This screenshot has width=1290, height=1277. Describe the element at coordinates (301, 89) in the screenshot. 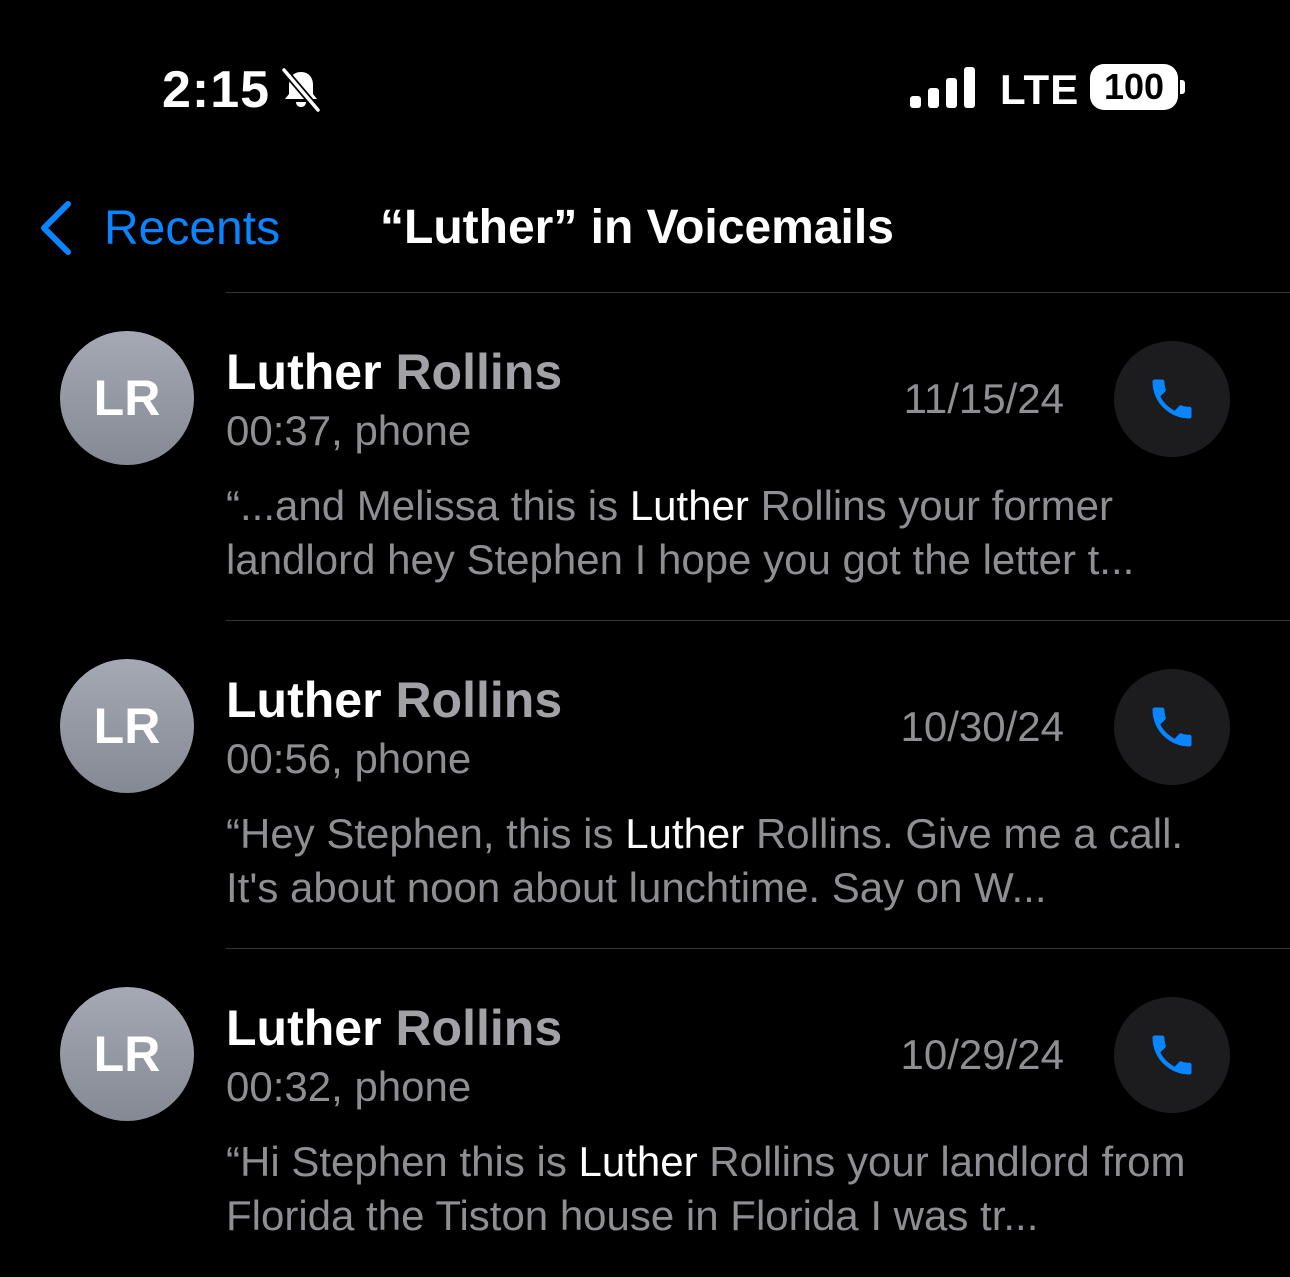

I see `bell-slash-icon` at that location.